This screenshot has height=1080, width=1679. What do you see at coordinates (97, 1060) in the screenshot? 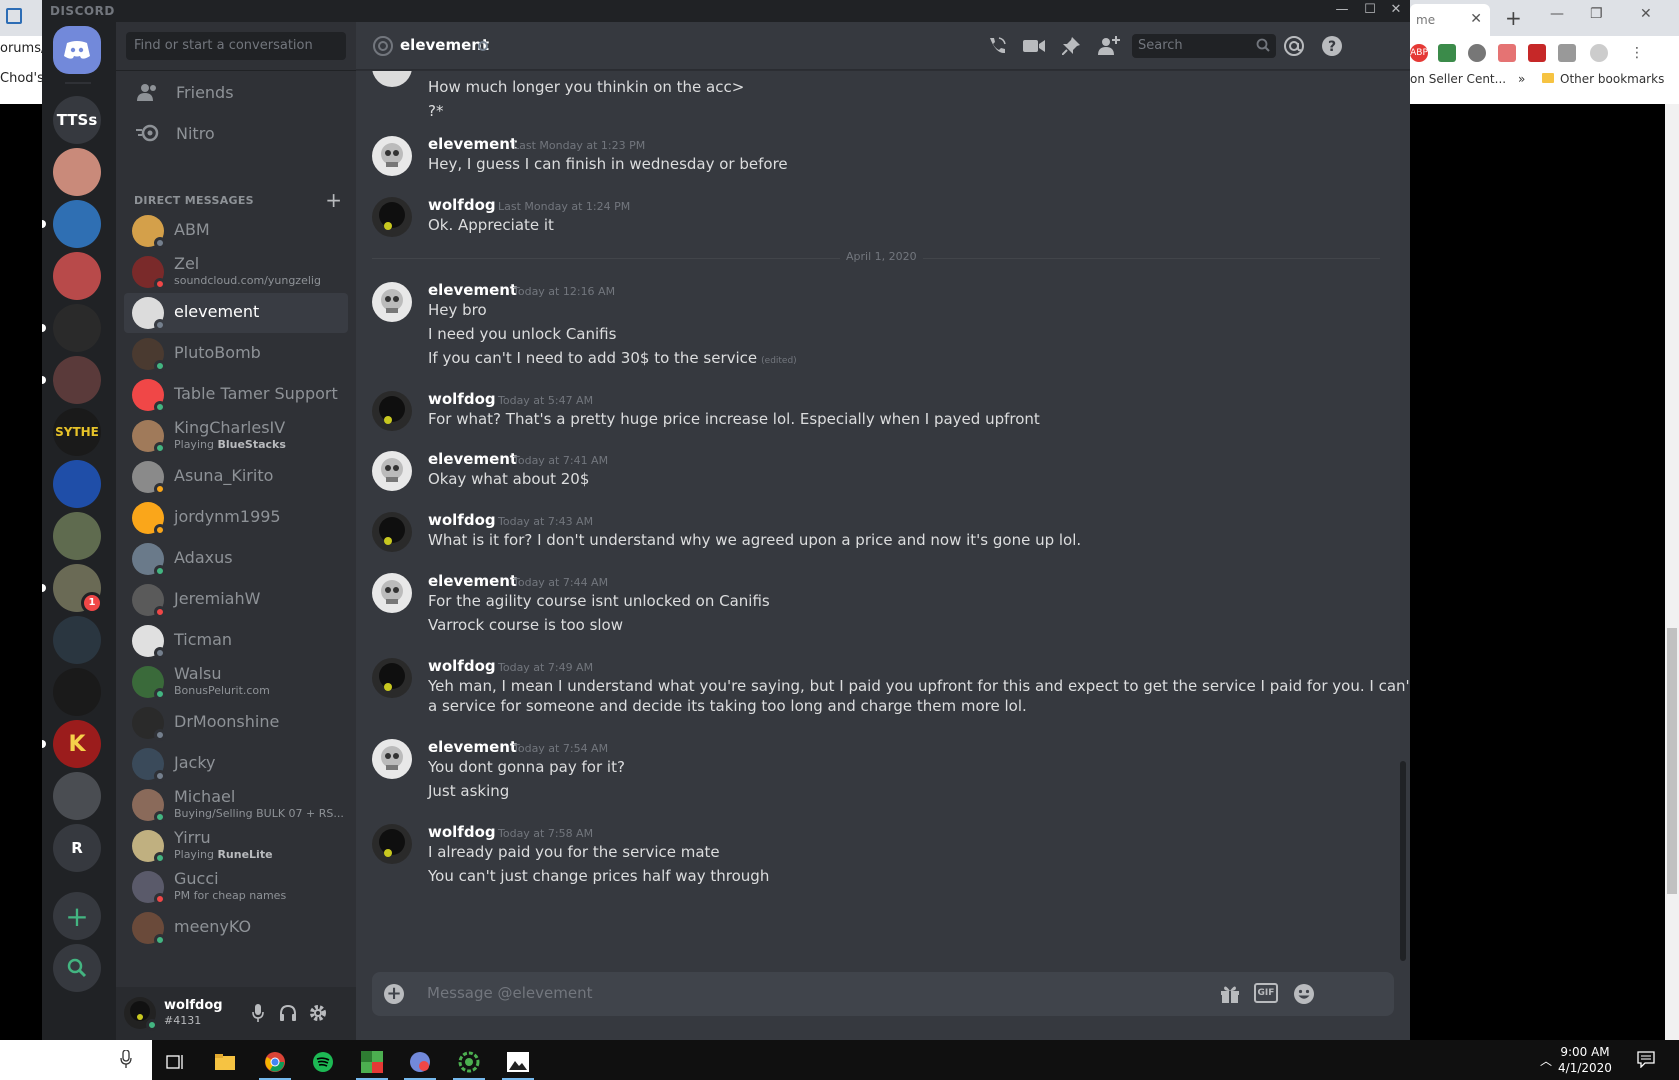
I see `taskbar-search` at bounding box center [97, 1060].